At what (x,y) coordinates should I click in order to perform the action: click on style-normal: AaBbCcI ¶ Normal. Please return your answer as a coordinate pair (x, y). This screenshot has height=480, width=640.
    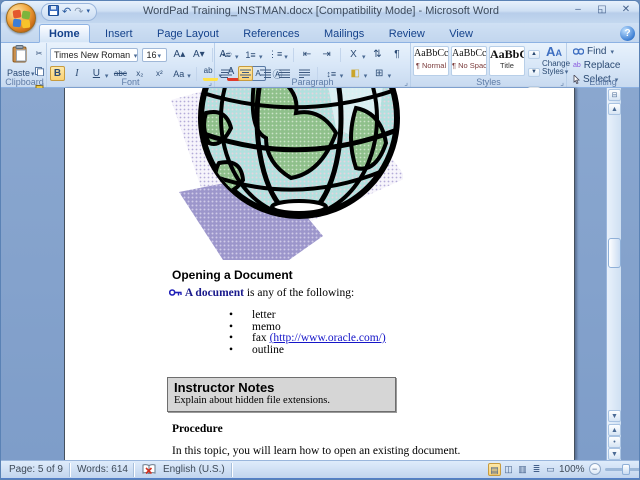
    Looking at the image, I should click on (431, 61).